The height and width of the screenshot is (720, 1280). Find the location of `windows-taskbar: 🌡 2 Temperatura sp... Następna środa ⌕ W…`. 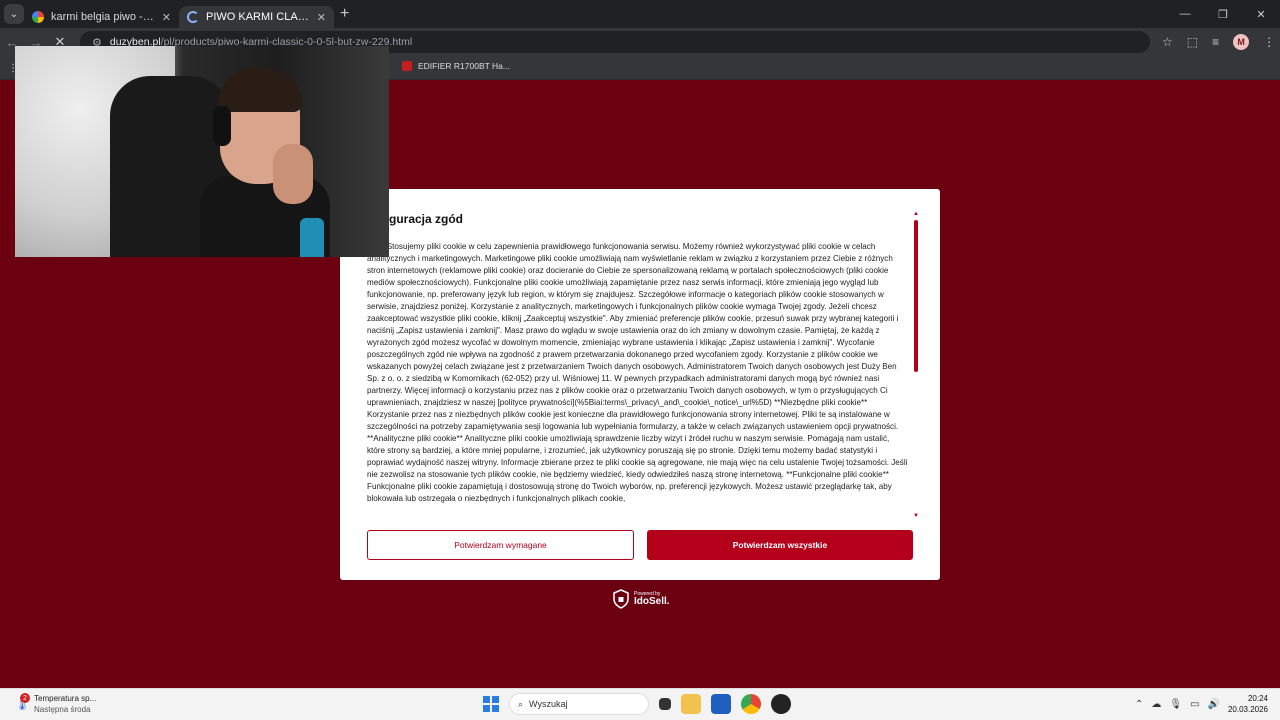

windows-taskbar: 🌡 2 Temperatura sp... Następna środa ⌕ W… is located at coordinates (640, 704).